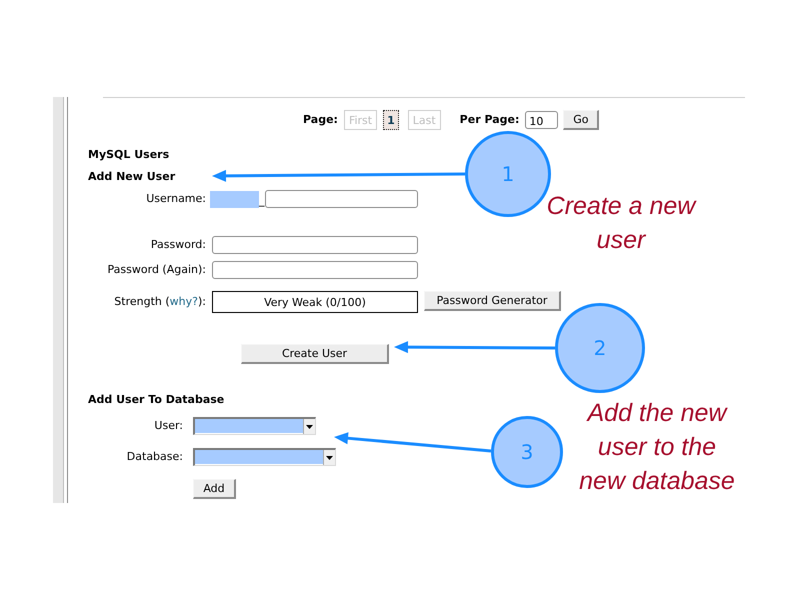 This screenshot has width=800, height=600. I want to click on field-label: Password (Again):, so click(156, 270).